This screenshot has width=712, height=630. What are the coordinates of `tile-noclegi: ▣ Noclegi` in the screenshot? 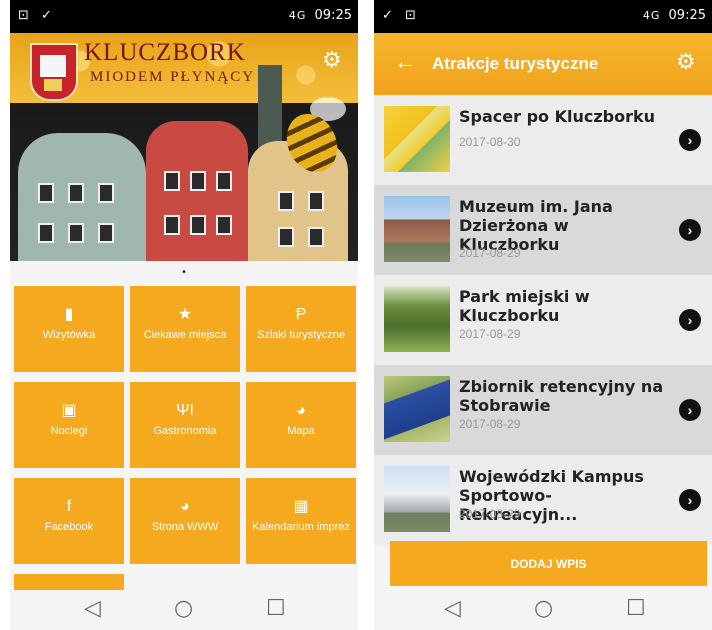 It's located at (69, 425).